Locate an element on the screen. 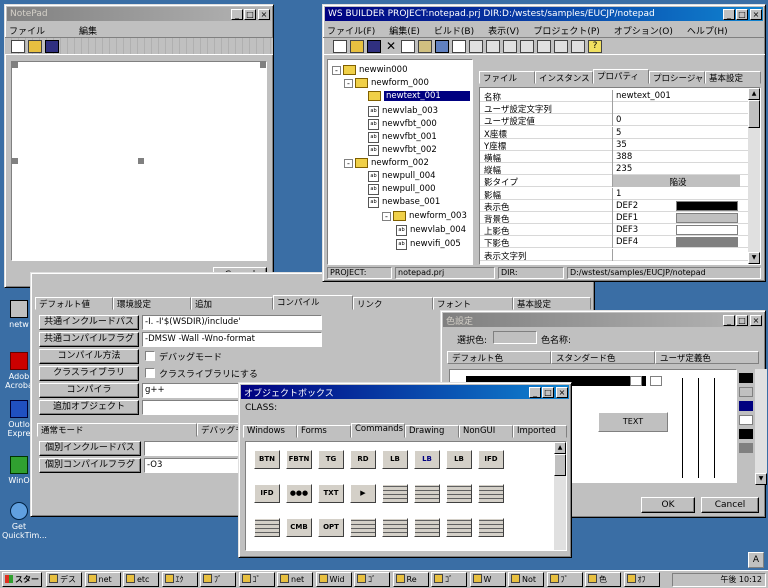 The width and height of the screenshot is (768, 588). taskbar-item: net is located at coordinates (295, 579).